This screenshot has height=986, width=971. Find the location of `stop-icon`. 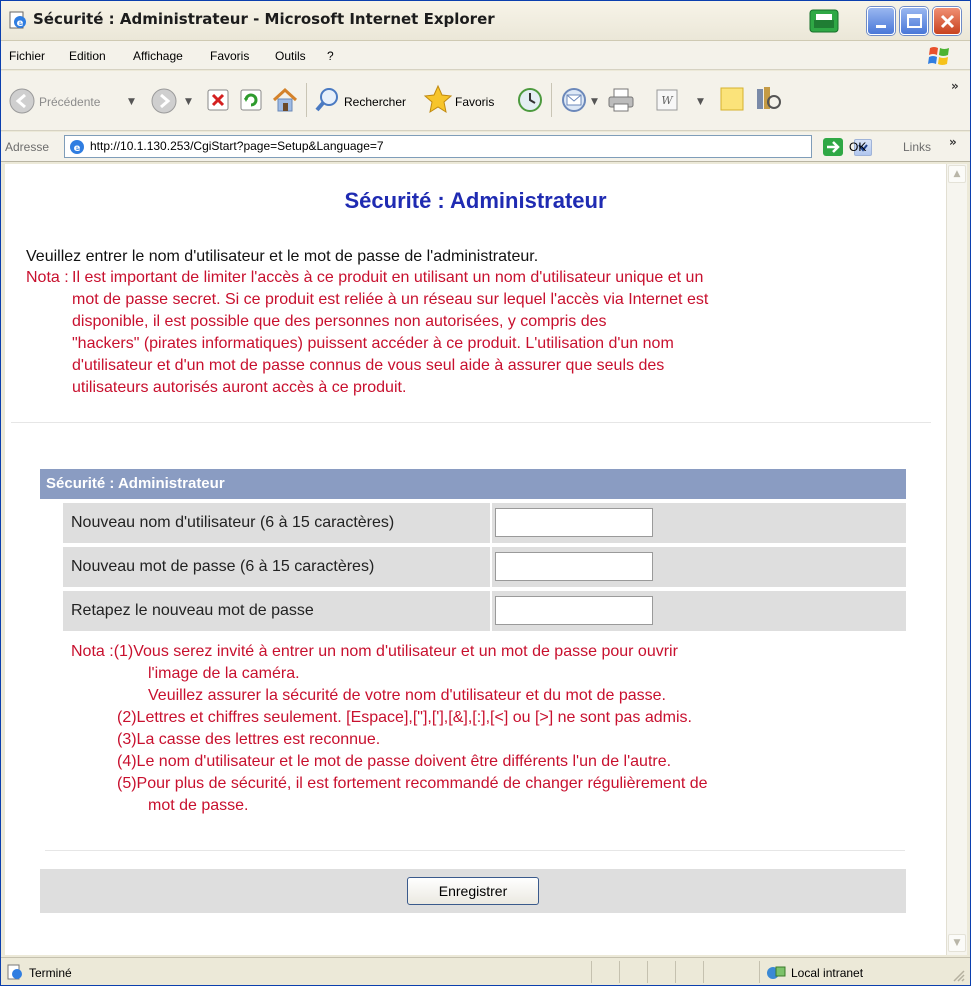

stop-icon is located at coordinates (218, 100).